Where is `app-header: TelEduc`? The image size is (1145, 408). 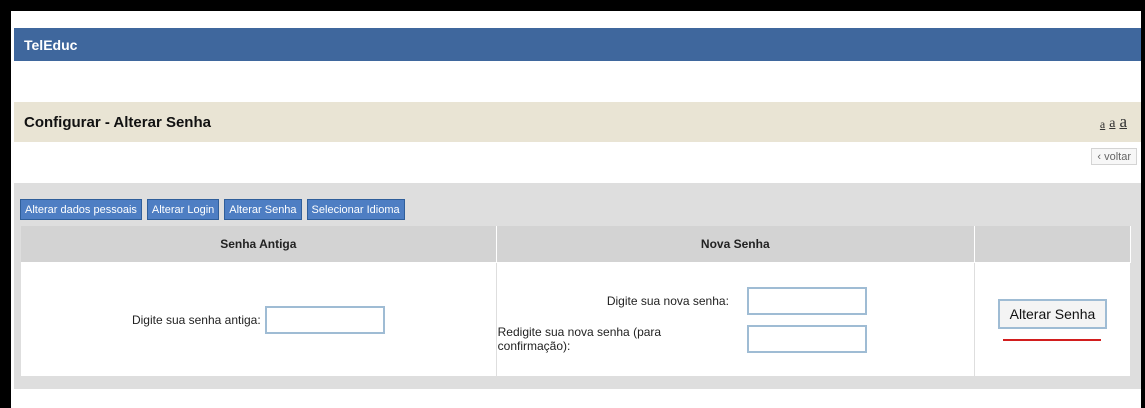
app-header: TelEduc is located at coordinates (577, 44).